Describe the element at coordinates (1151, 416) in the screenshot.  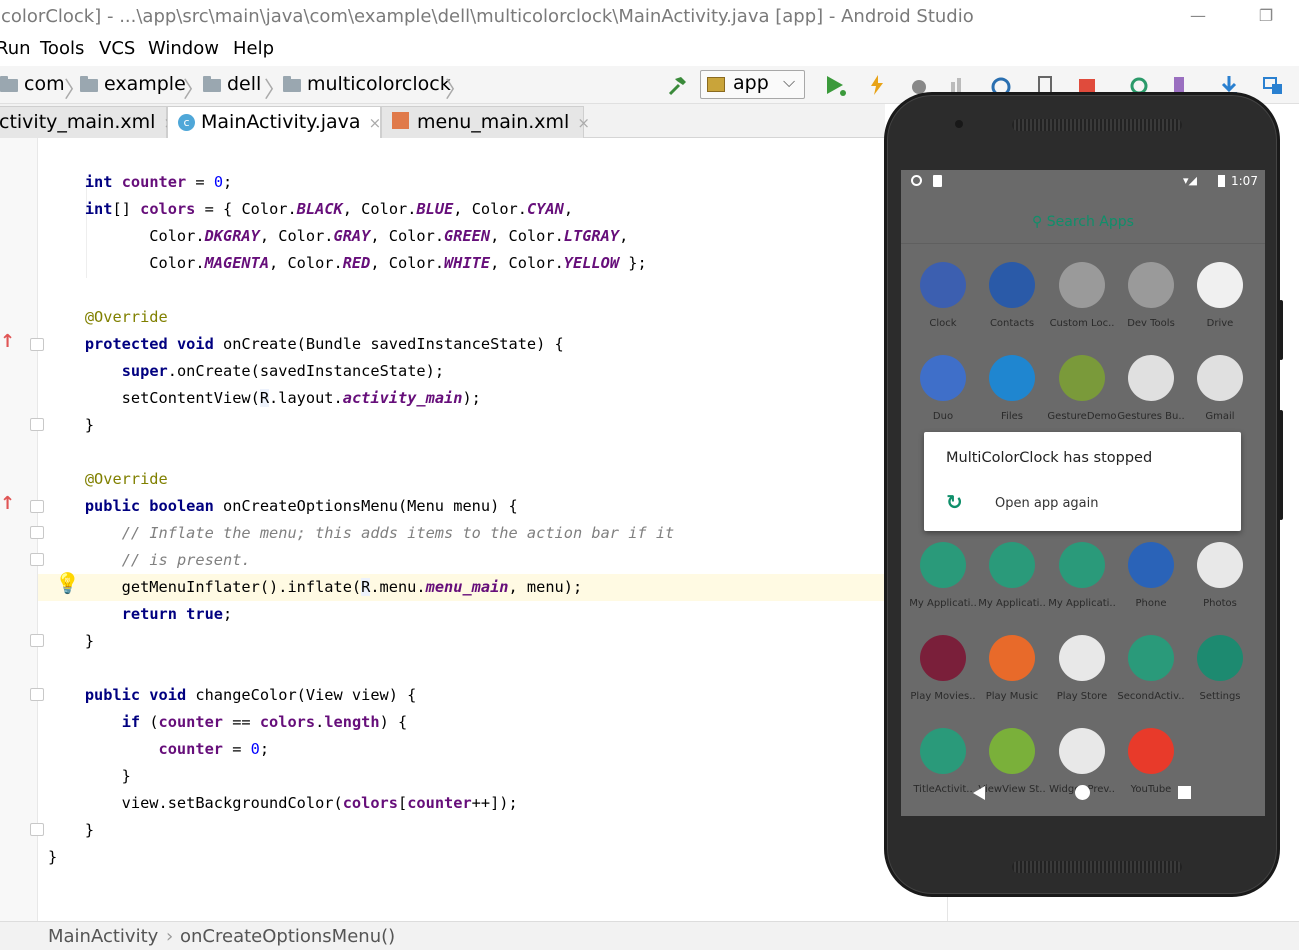
I see `app-label: Gestures Bu..` at that location.